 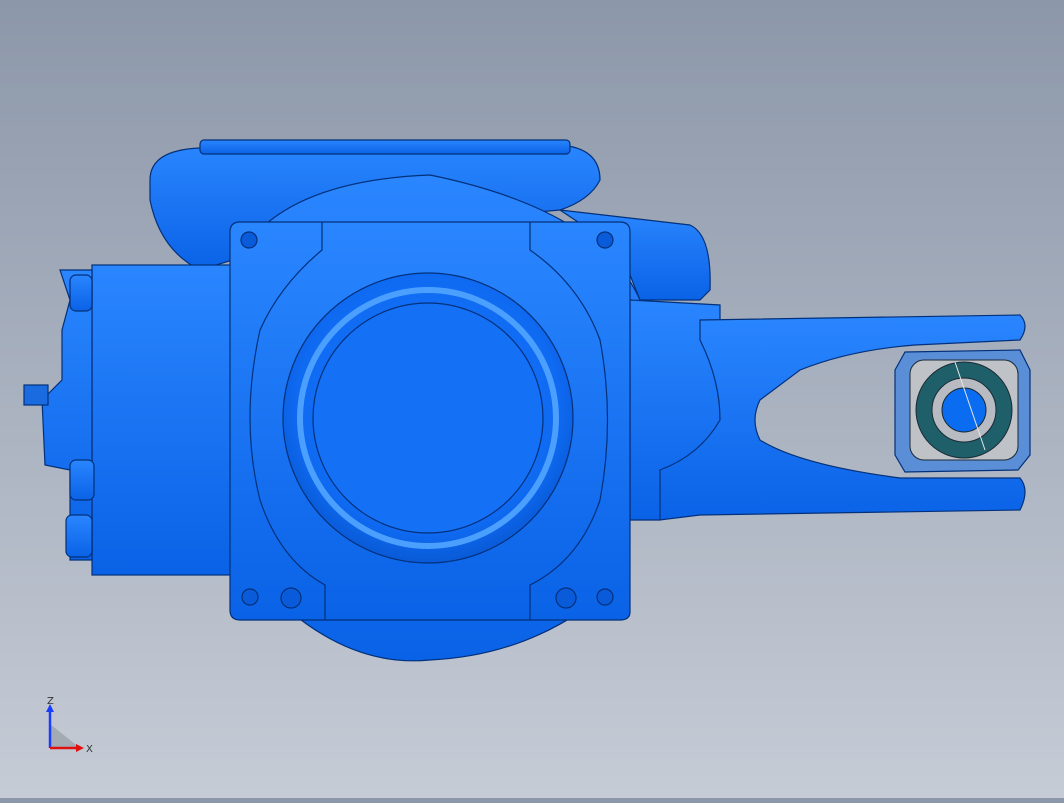 I want to click on arm-bearing, so click(x=964, y=410).